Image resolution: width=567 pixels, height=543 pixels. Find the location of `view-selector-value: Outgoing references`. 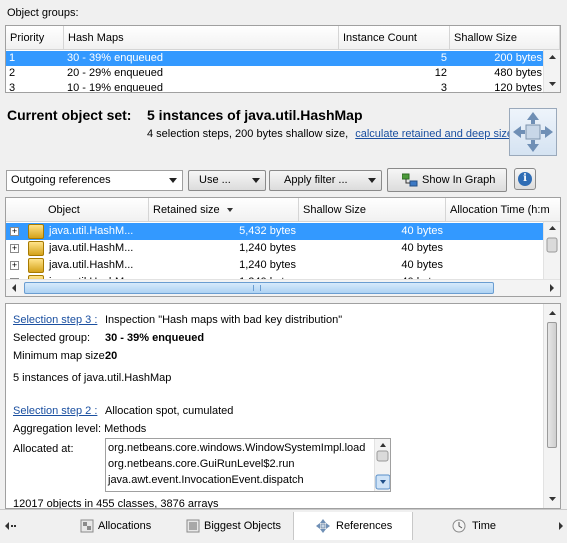

view-selector-value: Outgoing references is located at coordinates (61, 180).